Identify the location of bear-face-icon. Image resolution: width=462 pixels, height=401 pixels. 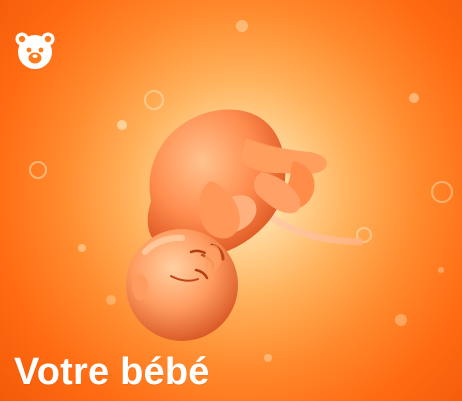
(35, 51).